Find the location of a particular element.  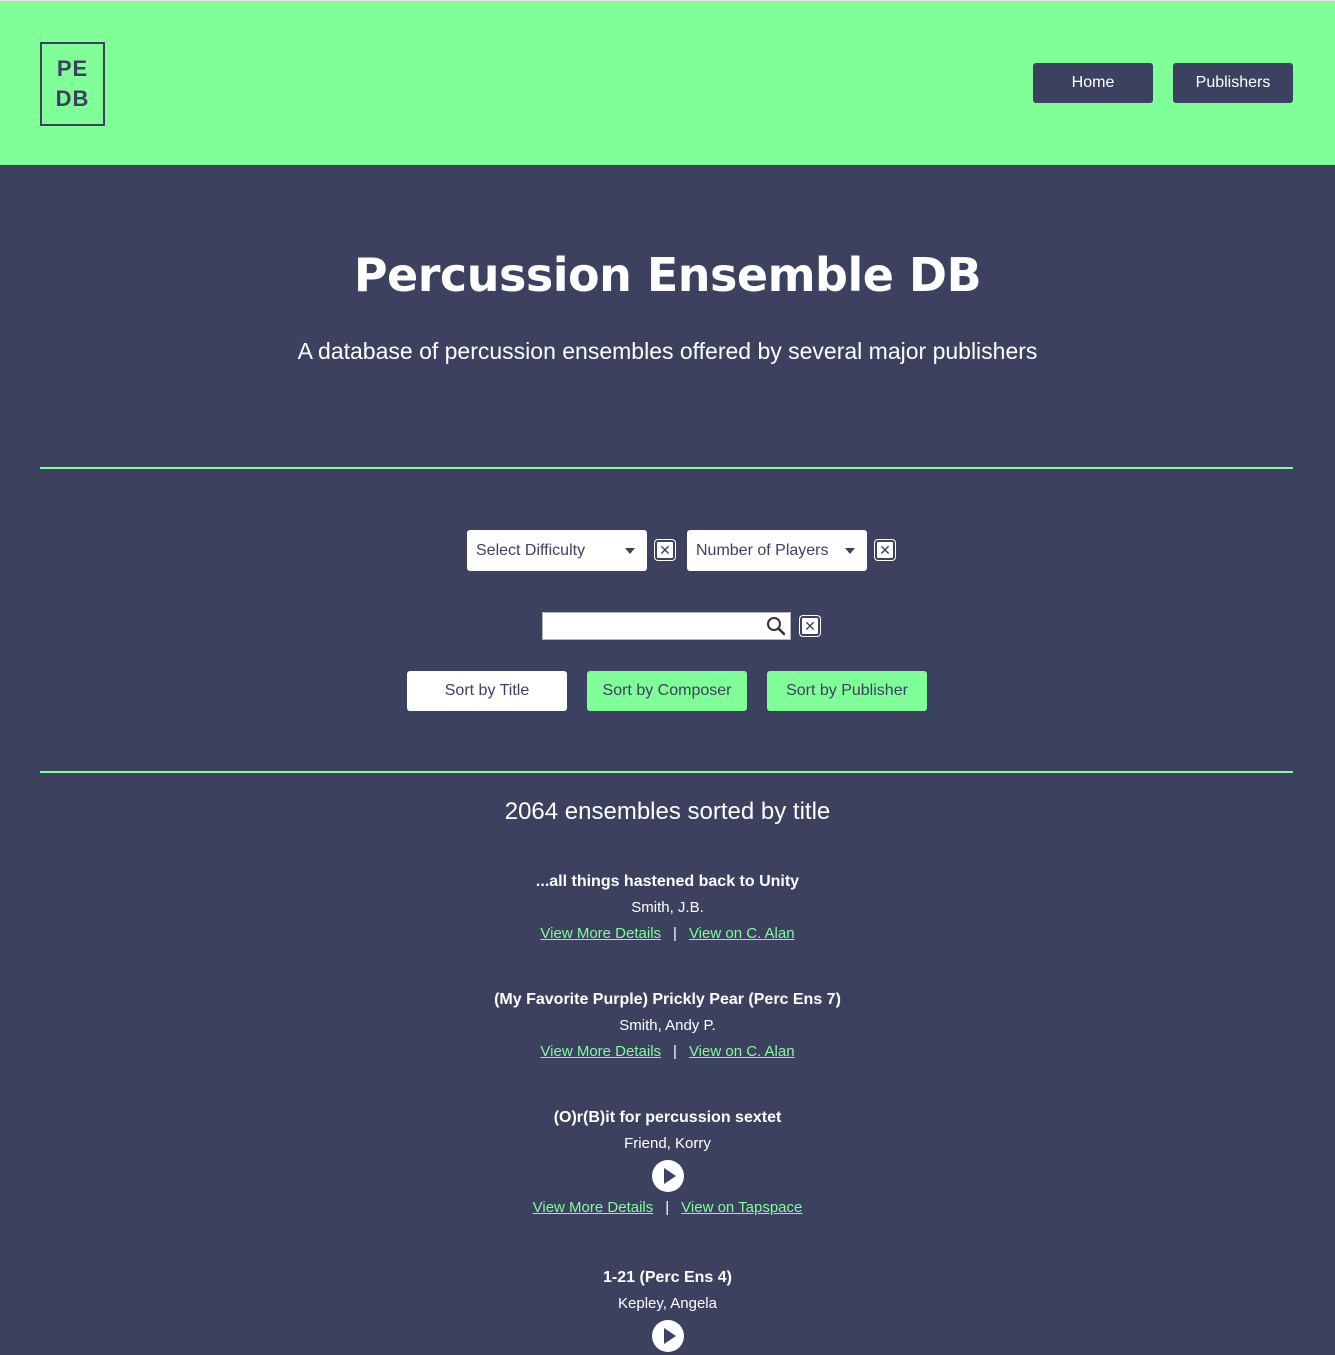

ensemble-title: (O)r(B)it for percussion sextet is located at coordinates (667, 1117).